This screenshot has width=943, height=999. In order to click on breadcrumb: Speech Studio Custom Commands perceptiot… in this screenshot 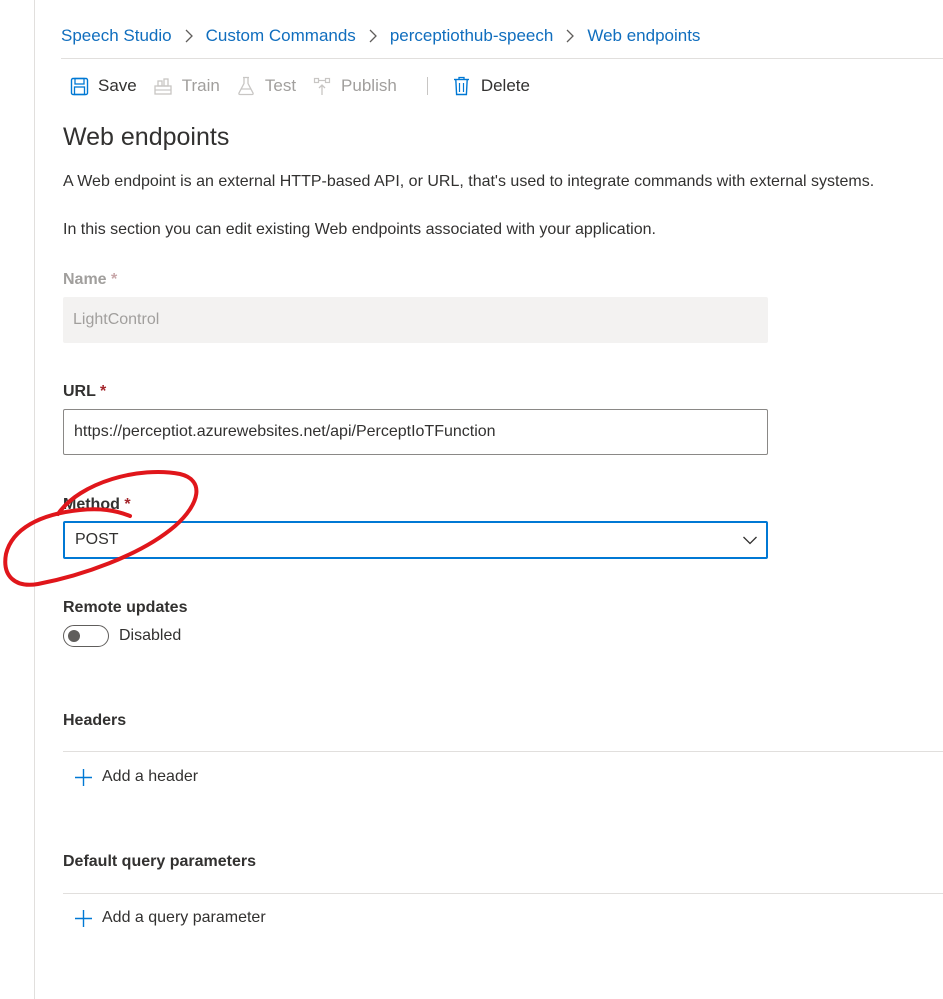, I will do `click(380, 36)`.